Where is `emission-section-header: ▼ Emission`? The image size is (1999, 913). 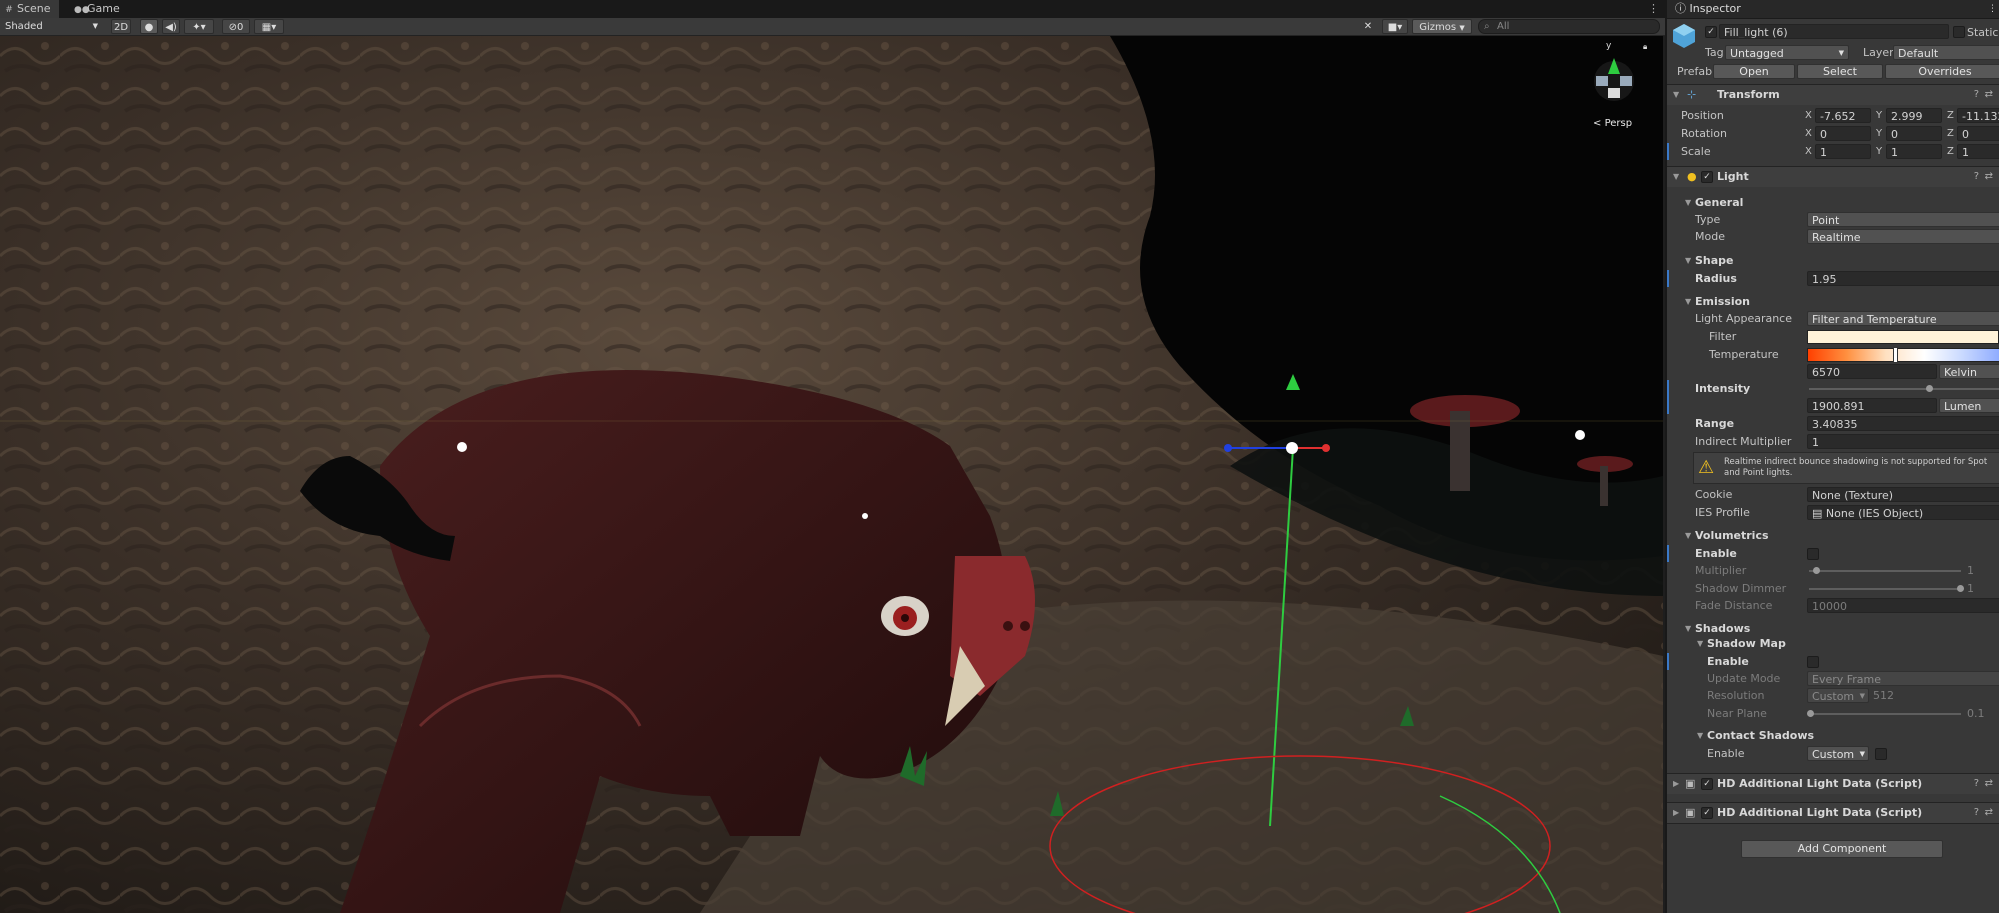
emission-section-header: ▼ Emission is located at coordinates (1833, 301).